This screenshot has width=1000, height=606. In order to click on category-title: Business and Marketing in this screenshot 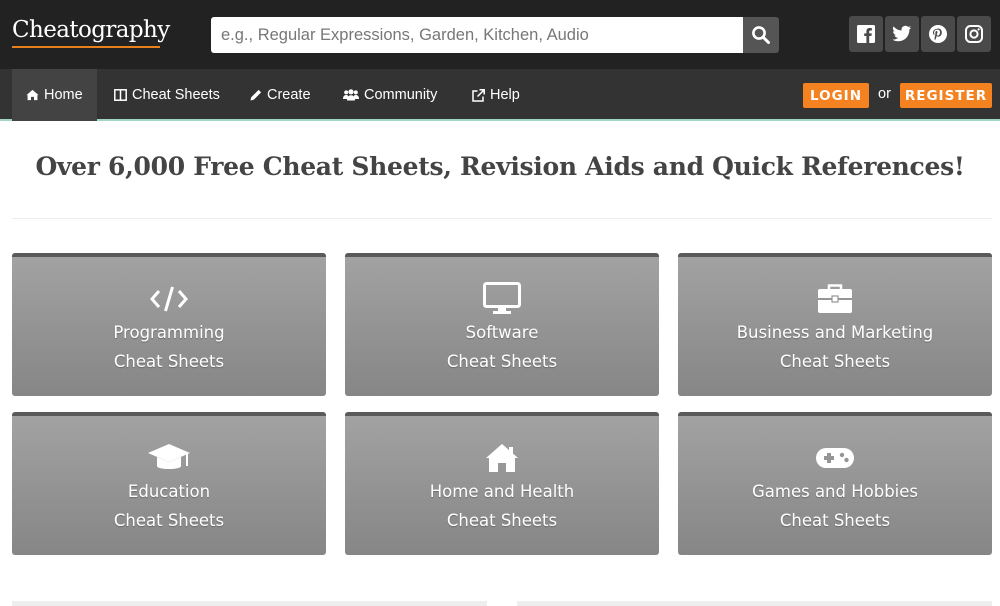, I will do `click(835, 332)`.